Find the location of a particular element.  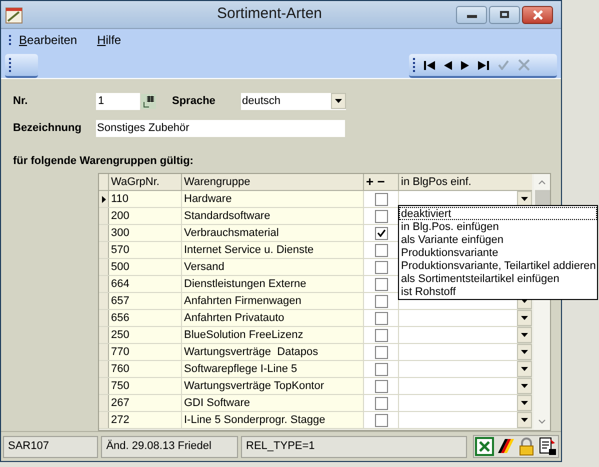

close-icon is located at coordinates (538, 15).